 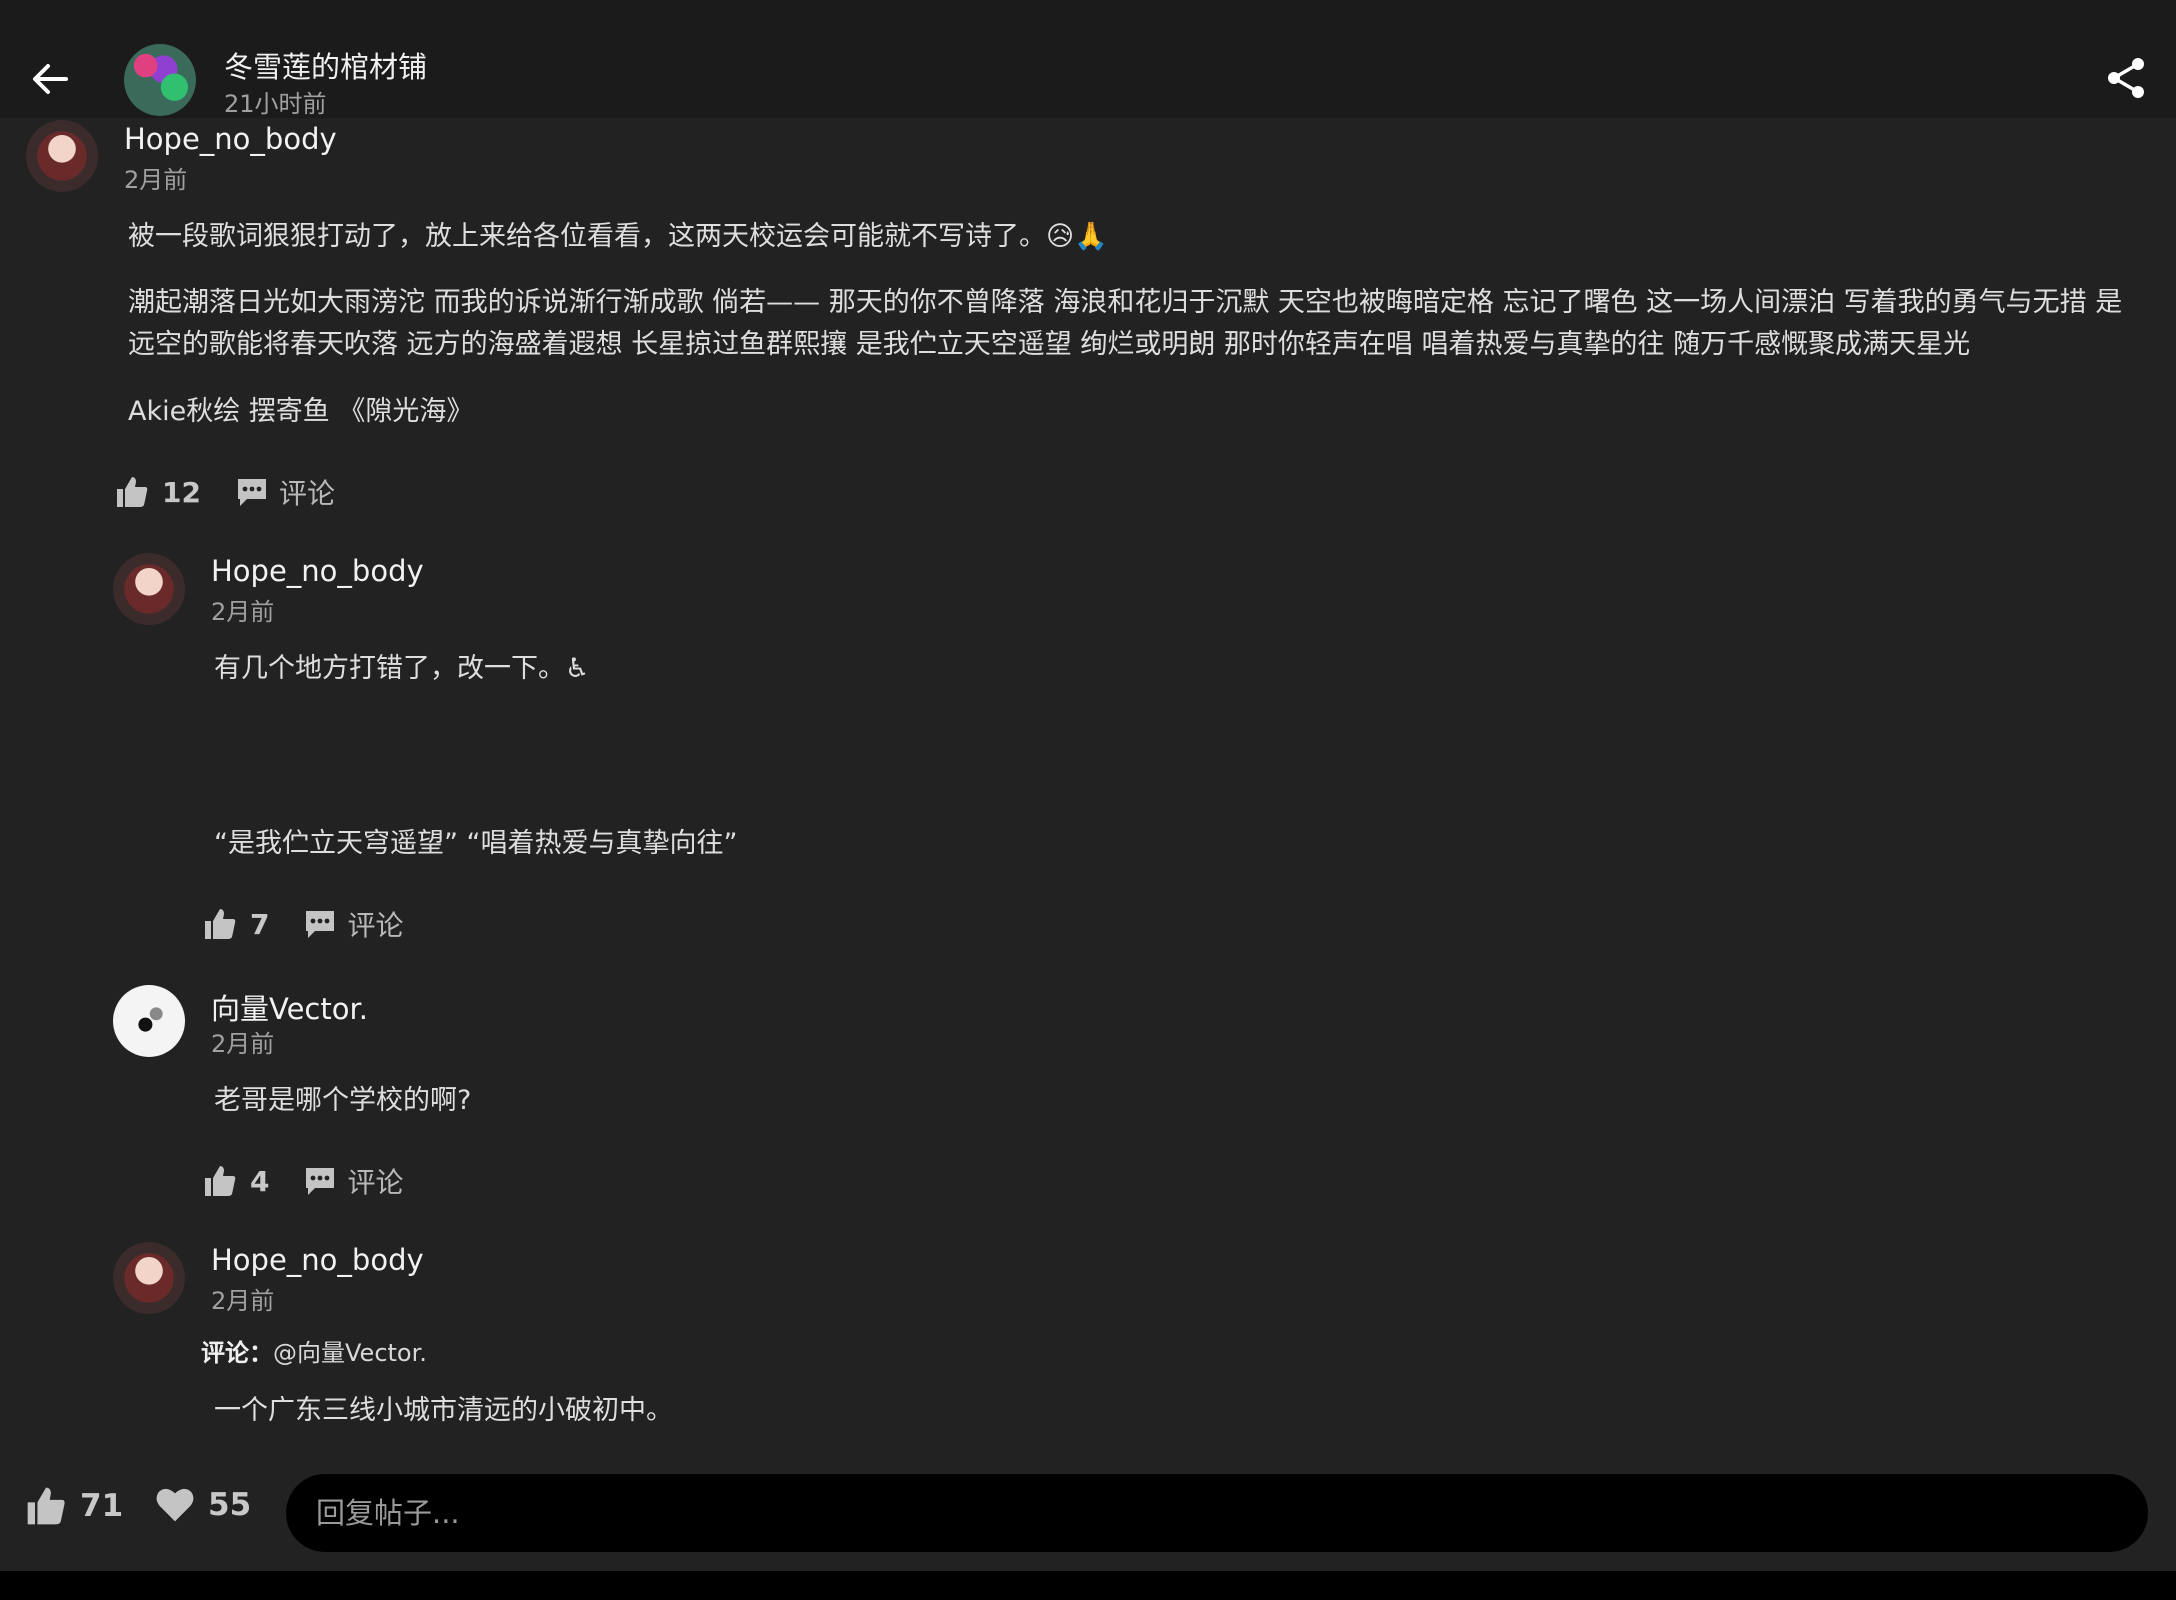 I want to click on system-nav-strip, so click(x=1088, y=1585).